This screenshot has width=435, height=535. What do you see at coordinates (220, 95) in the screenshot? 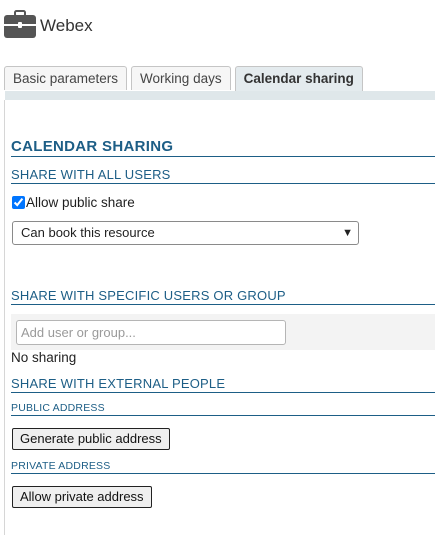
I see `tab-panel-header` at bounding box center [220, 95].